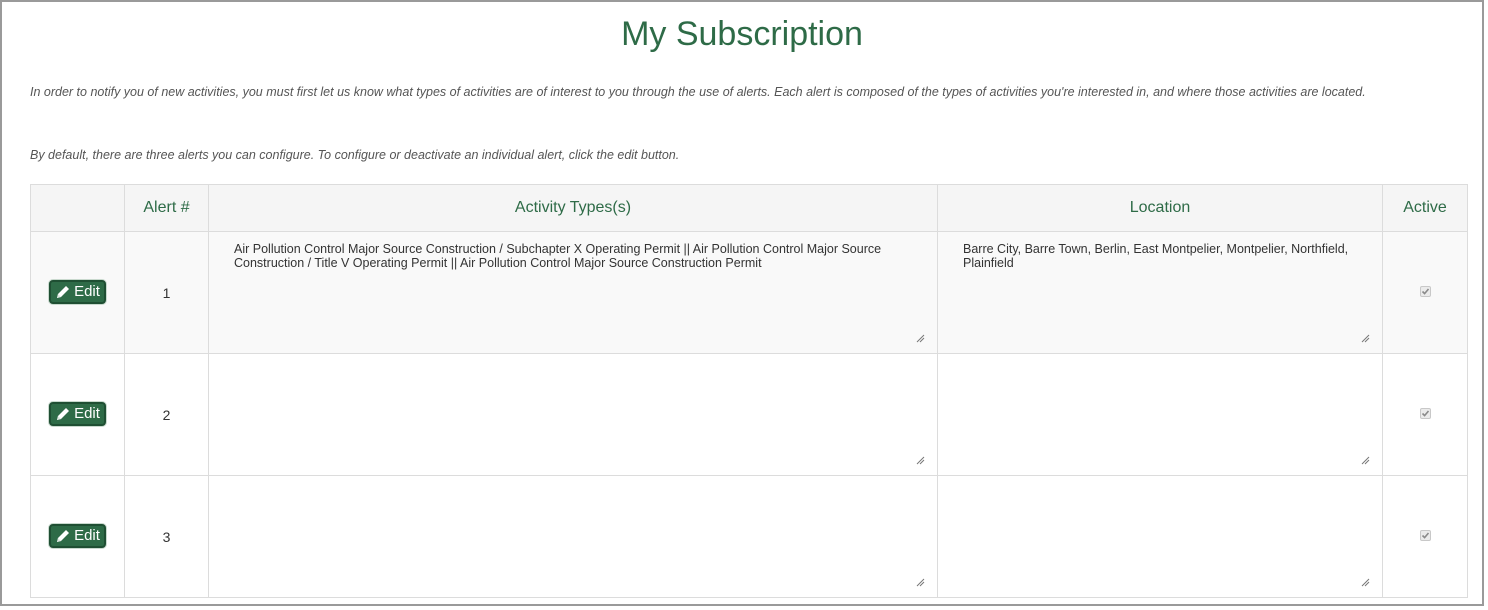 The width and height of the screenshot is (1488, 610). I want to click on alert-number: 3, so click(166, 536).